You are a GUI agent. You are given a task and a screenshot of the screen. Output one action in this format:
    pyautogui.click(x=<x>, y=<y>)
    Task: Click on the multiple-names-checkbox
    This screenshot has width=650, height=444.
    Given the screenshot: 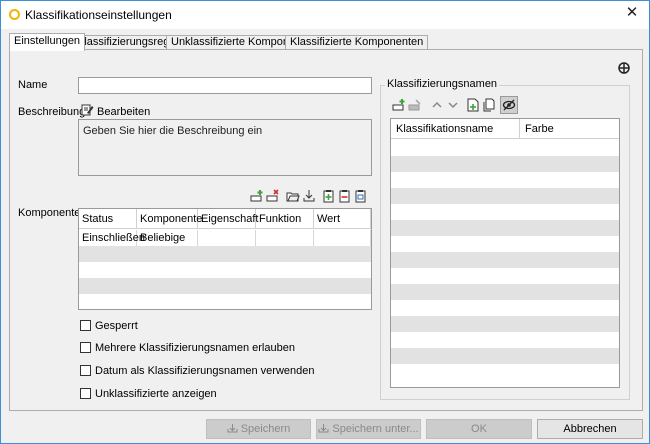 What is the action you would take?
    pyautogui.click(x=85, y=347)
    